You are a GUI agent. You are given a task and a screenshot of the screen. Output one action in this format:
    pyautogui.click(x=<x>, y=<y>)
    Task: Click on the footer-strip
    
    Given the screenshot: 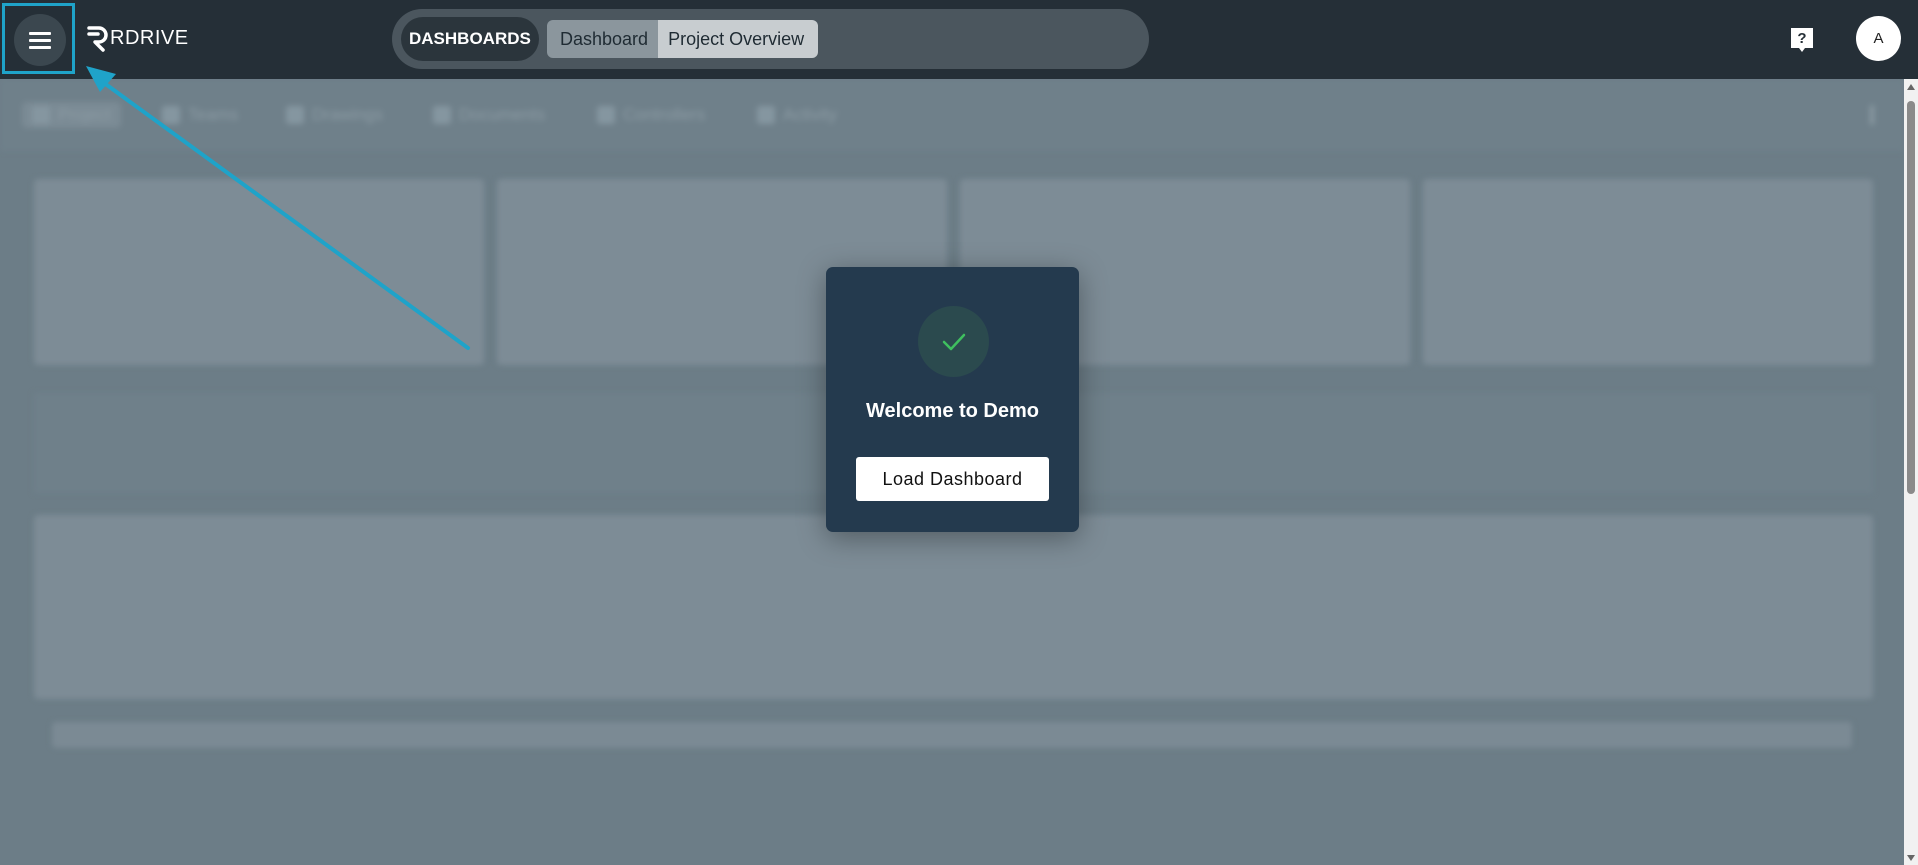 What is the action you would take?
    pyautogui.click(x=952, y=735)
    